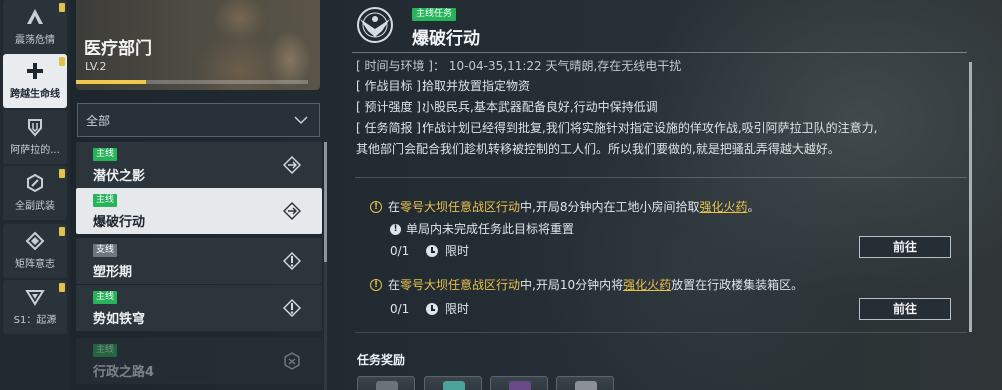 Image resolution: width=1002 pixels, height=390 pixels. I want to click on briefing-row: [ 作战目标 ]：拾取并放置指定物资, so click(661, 86).